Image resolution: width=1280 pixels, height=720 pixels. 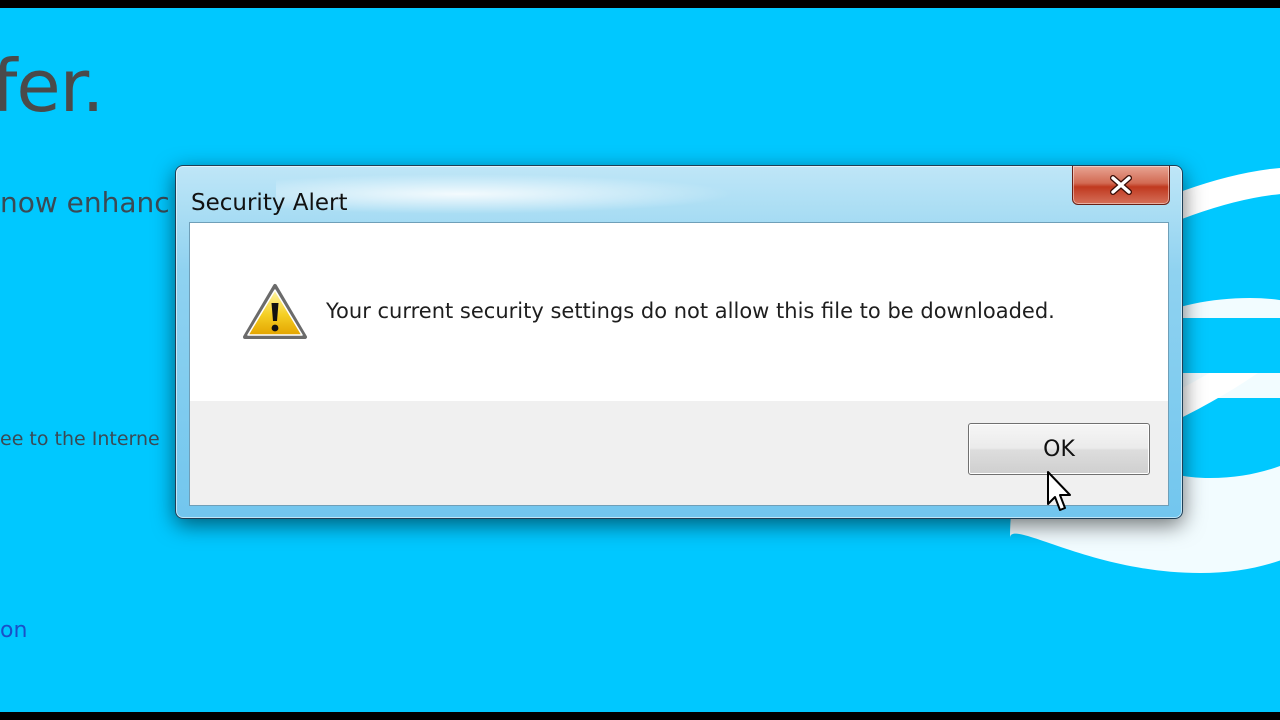 What do you see at coordinates (1059, 449) in the screenshot?
I see `ok-button: OK` at bounding box center [1059, 449].